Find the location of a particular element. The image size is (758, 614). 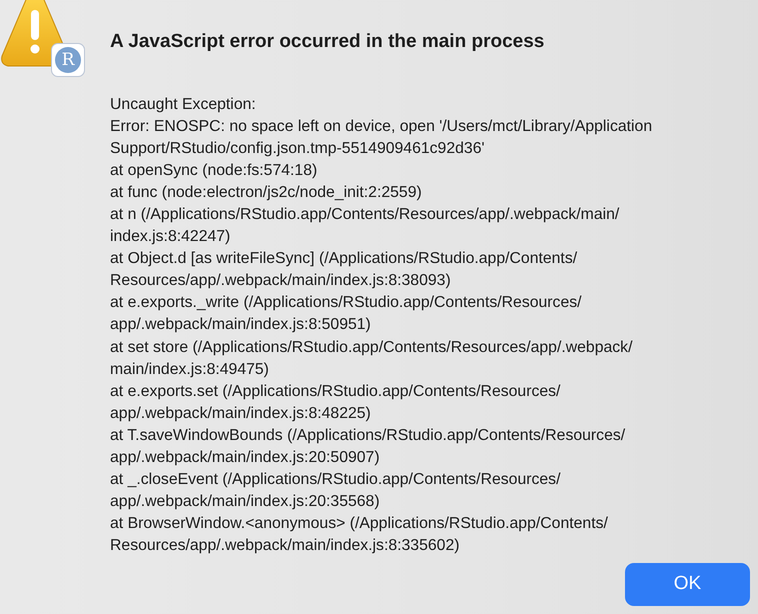

r-logo-icon: R is located at coordinates (68, 60).